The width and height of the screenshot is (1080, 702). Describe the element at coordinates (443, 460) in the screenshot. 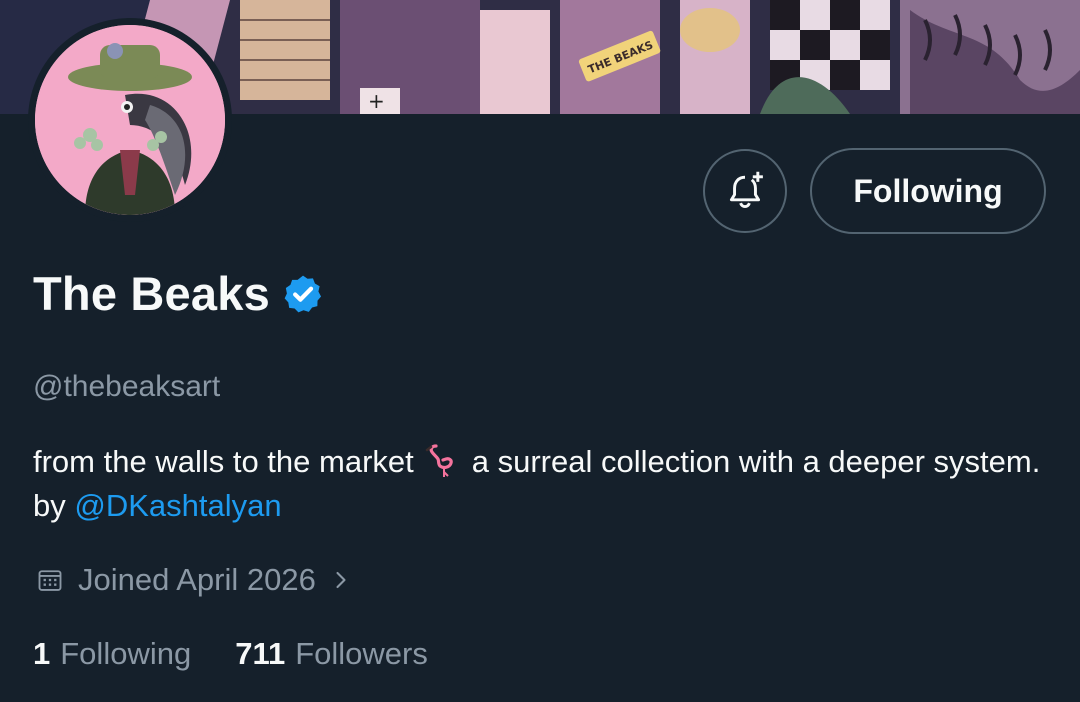

I see `flamingo-icon` at that location.